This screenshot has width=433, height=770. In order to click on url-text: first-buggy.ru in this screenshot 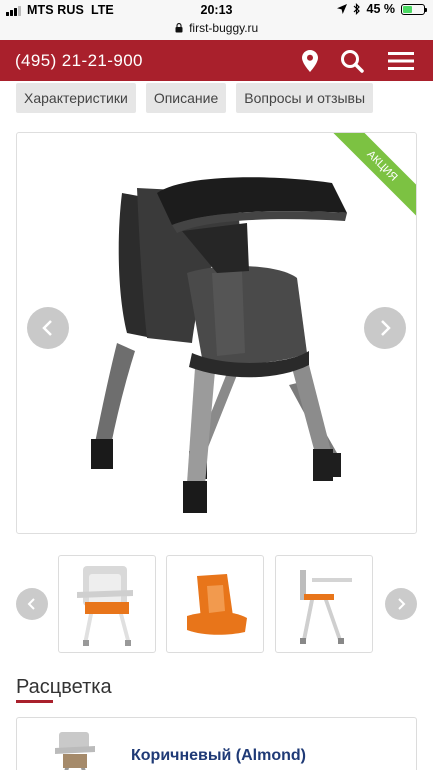, I will do `click(224, 27)`.